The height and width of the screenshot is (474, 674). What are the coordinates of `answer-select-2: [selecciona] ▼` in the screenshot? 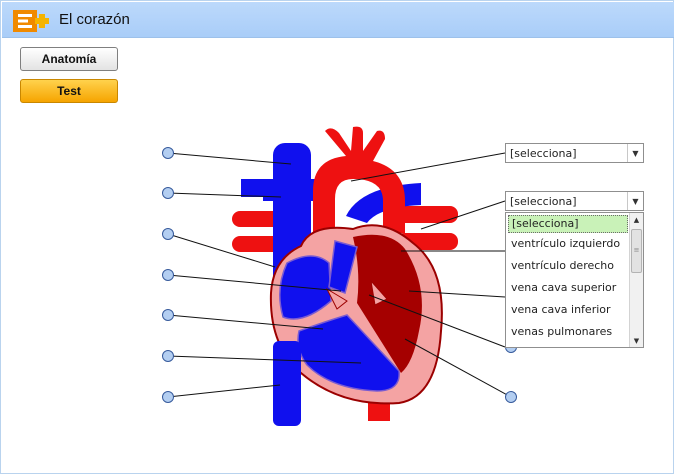 It's located at (574, 201).